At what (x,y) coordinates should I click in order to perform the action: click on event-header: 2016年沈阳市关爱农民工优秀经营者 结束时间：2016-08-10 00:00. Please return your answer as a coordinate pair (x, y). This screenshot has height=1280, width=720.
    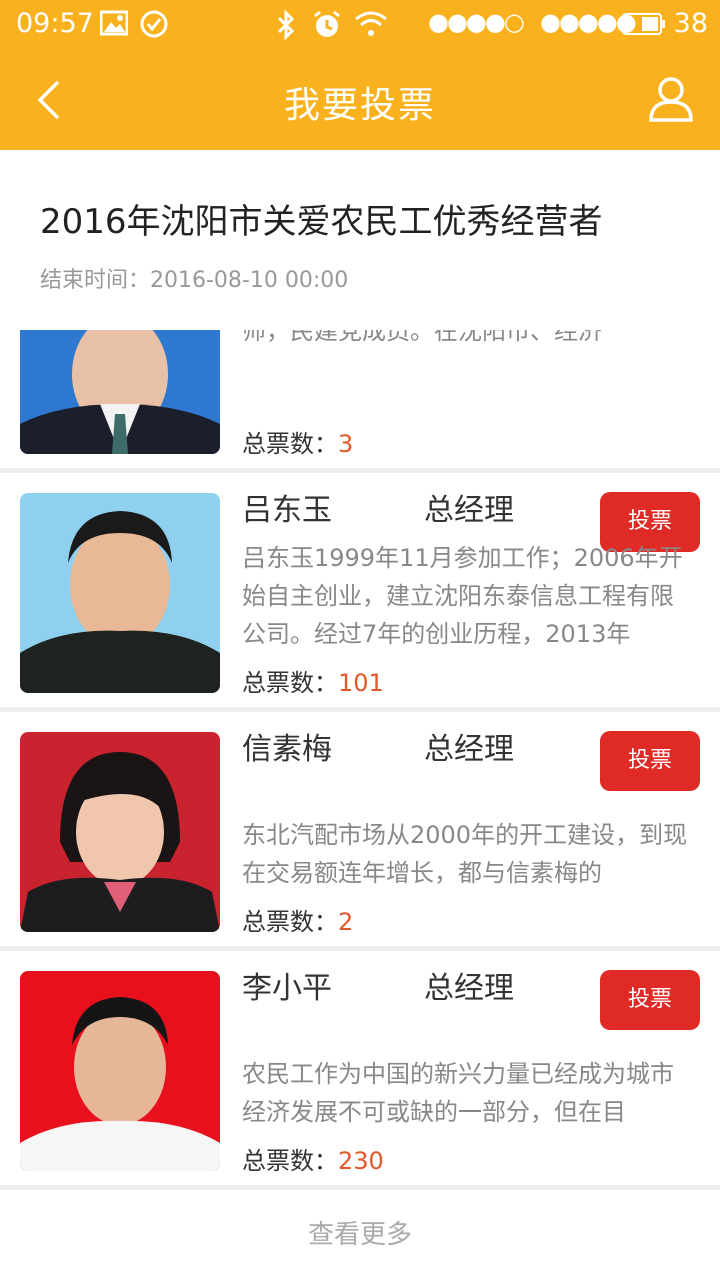
    Looking at the image, I should click on (360, 240).